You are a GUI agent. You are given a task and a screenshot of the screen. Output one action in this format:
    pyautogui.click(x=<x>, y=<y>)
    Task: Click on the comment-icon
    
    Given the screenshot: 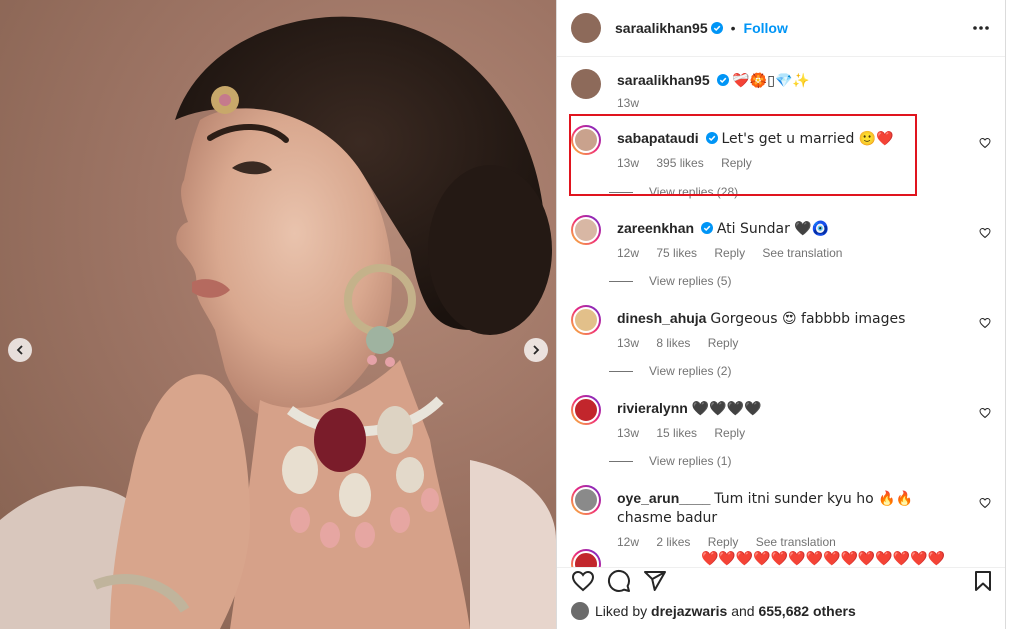 What is the action you would take?
    pyautogui.click(x=619, y=581)
    